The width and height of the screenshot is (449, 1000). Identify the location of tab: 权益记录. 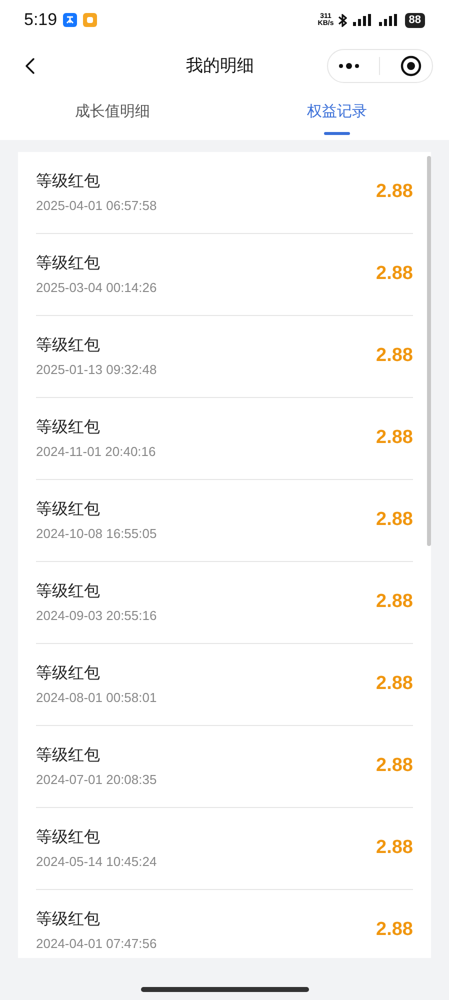
(336, 116).